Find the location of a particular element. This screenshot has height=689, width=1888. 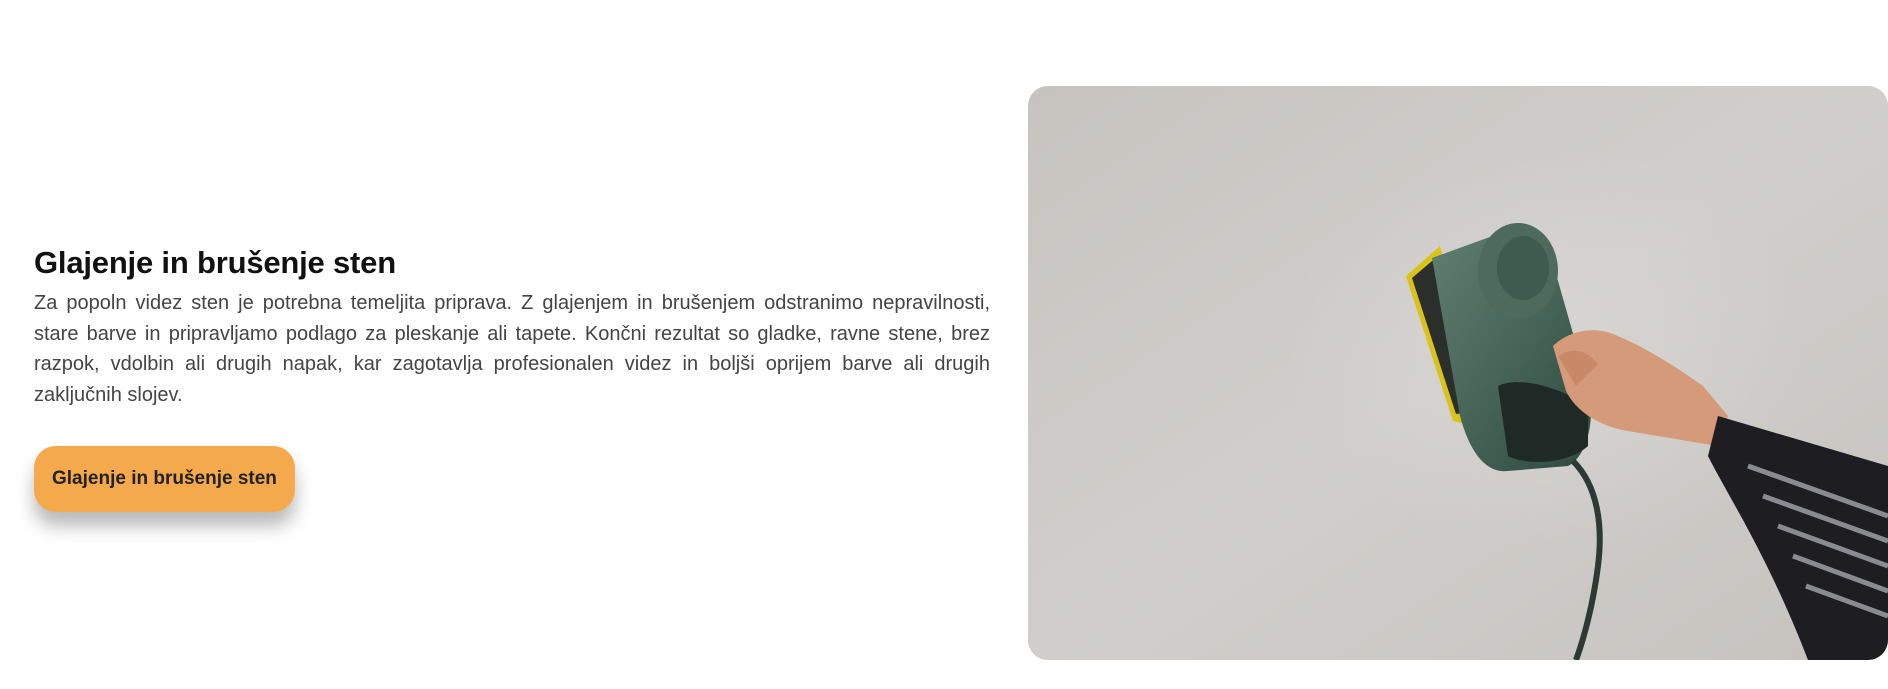

section-title: Glajenje in brušenje sten is located at coordinates (215, 262).